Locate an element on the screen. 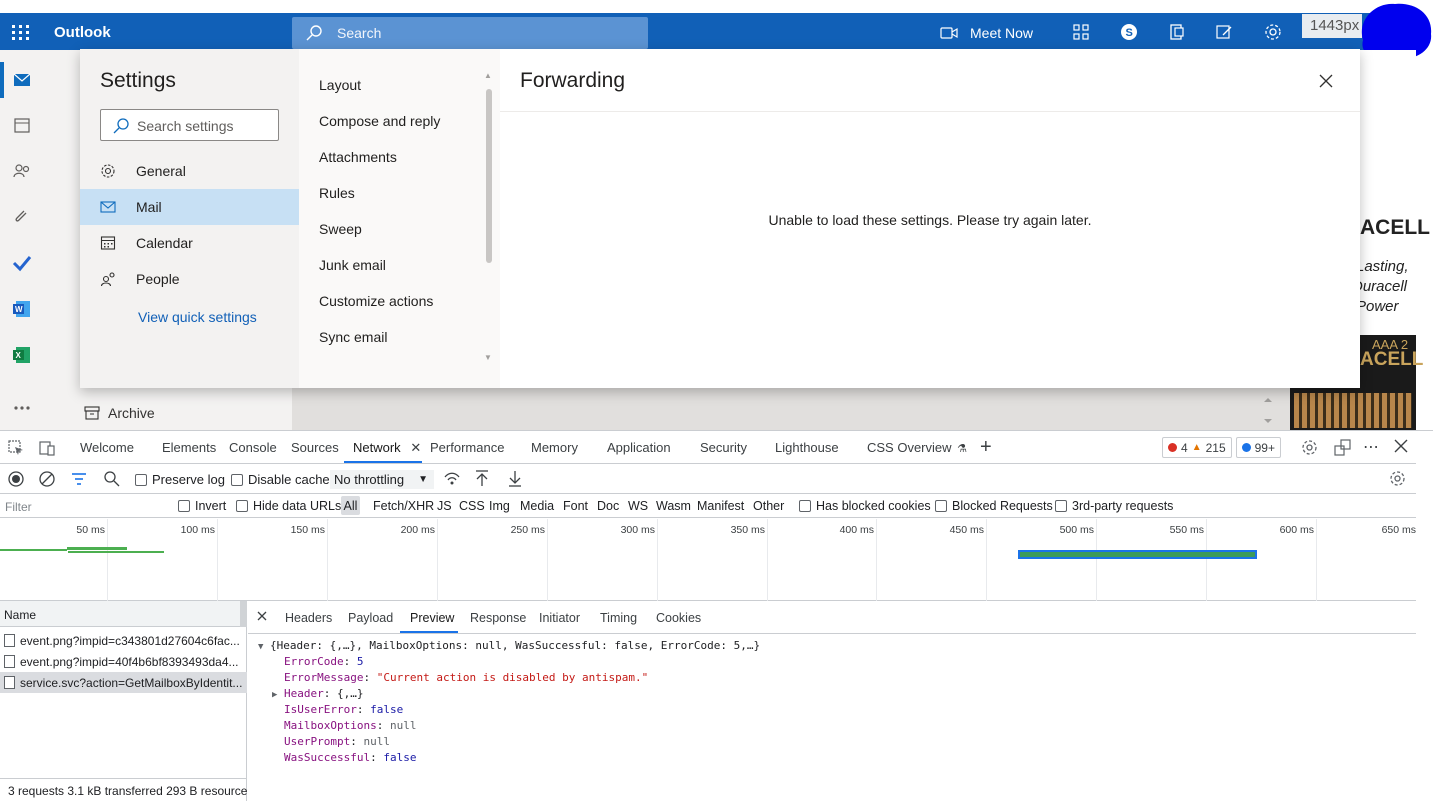 The height and width of the screenshot is (801, 1433). subsetting-customize-actions: Customize actions is located at coordinates (376, 301).